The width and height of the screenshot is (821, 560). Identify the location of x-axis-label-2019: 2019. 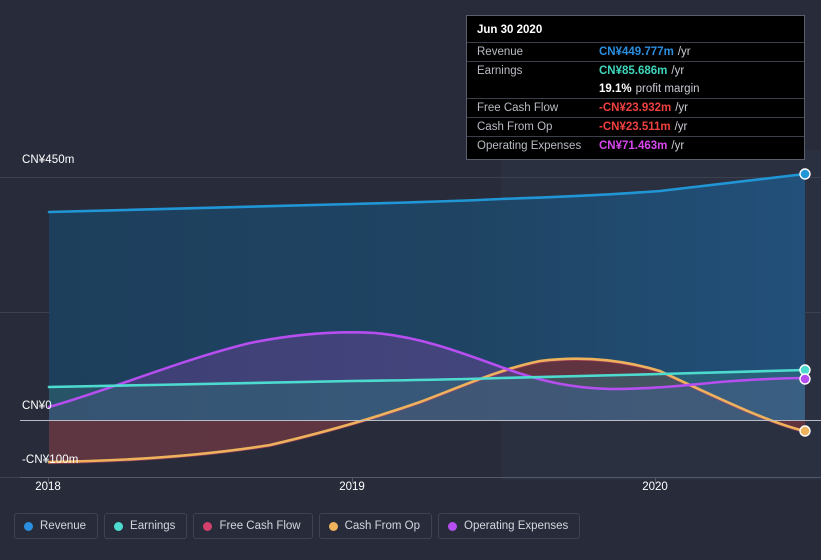
(352, 487).